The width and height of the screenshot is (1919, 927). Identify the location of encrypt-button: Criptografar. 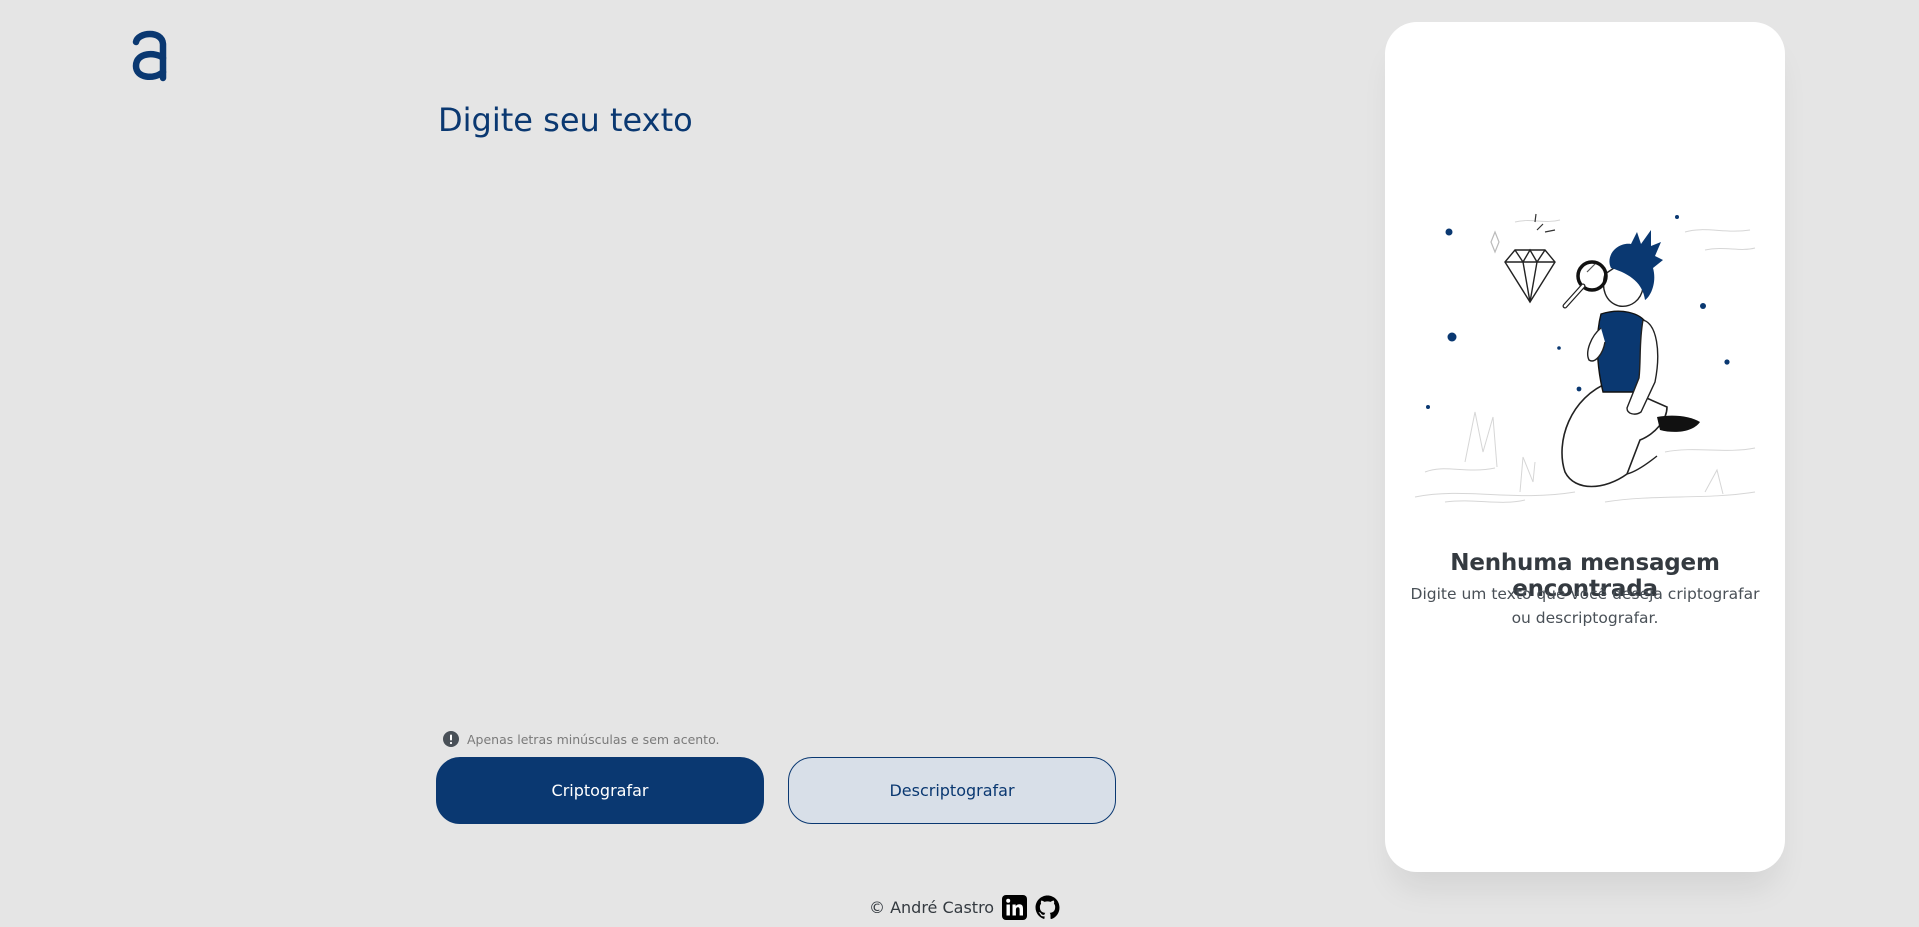
(600, 790).